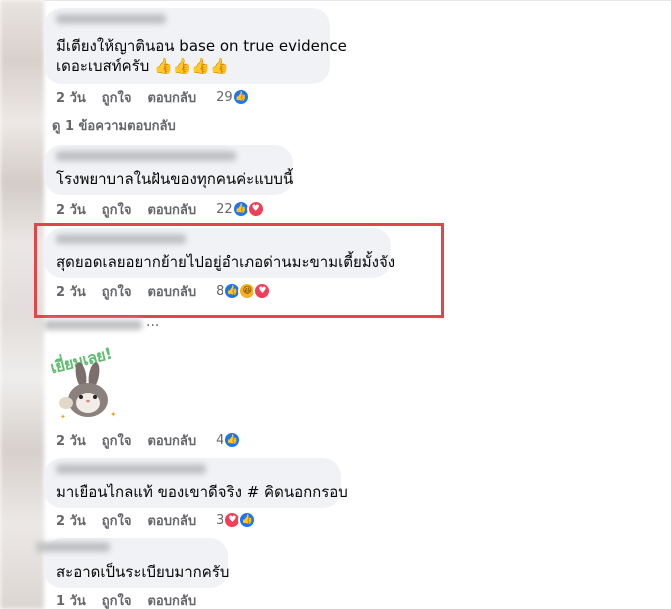 The height and width of the screenshot is (609, 671). What do you see at coordinates (142, 66) in the screenshot?
I see `comment-text: เดอะเบสท์ครับ 👍👍👍👍` at bounding box center [142, 66].